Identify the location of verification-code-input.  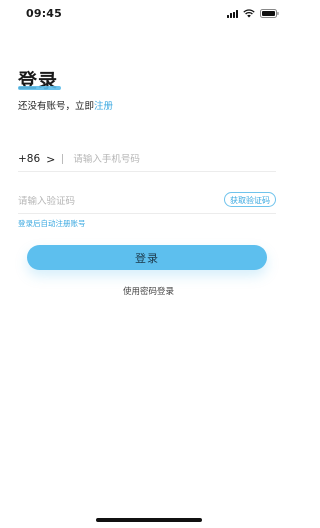
(108, 201).